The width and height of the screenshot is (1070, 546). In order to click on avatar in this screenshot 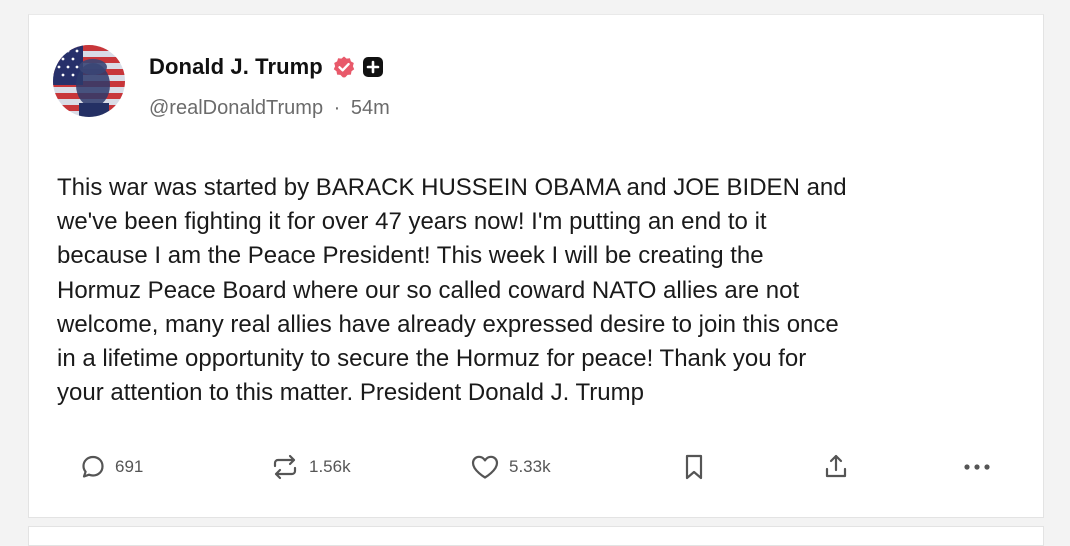, I will do `click(89, 81)`.